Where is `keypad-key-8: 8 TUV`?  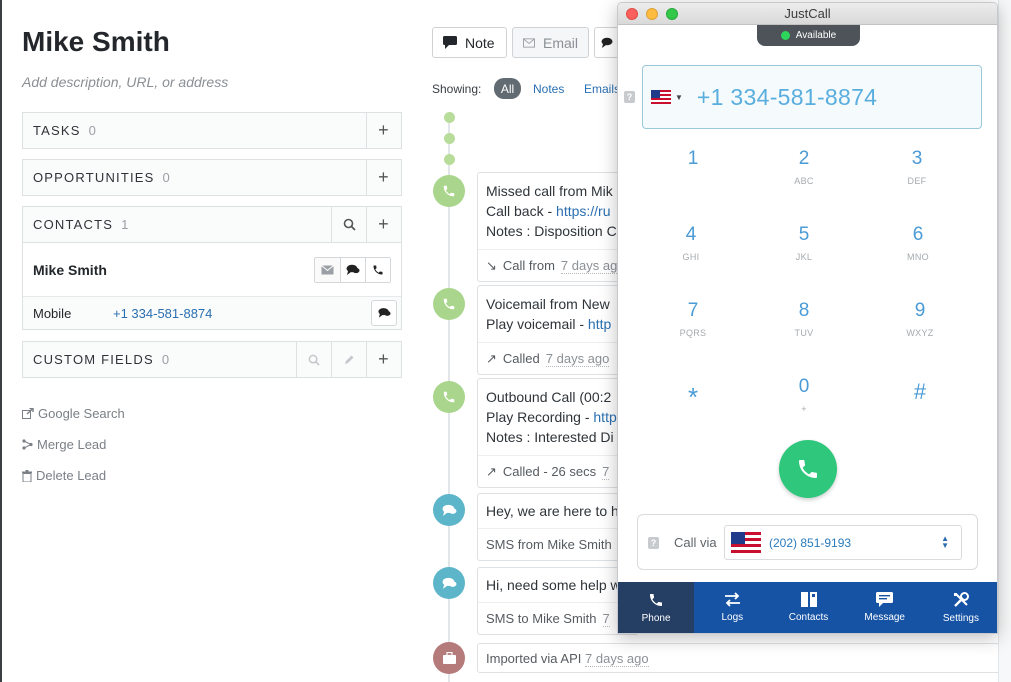
keypad-key-8: 8 TUV is located at coordinates (804, 319).